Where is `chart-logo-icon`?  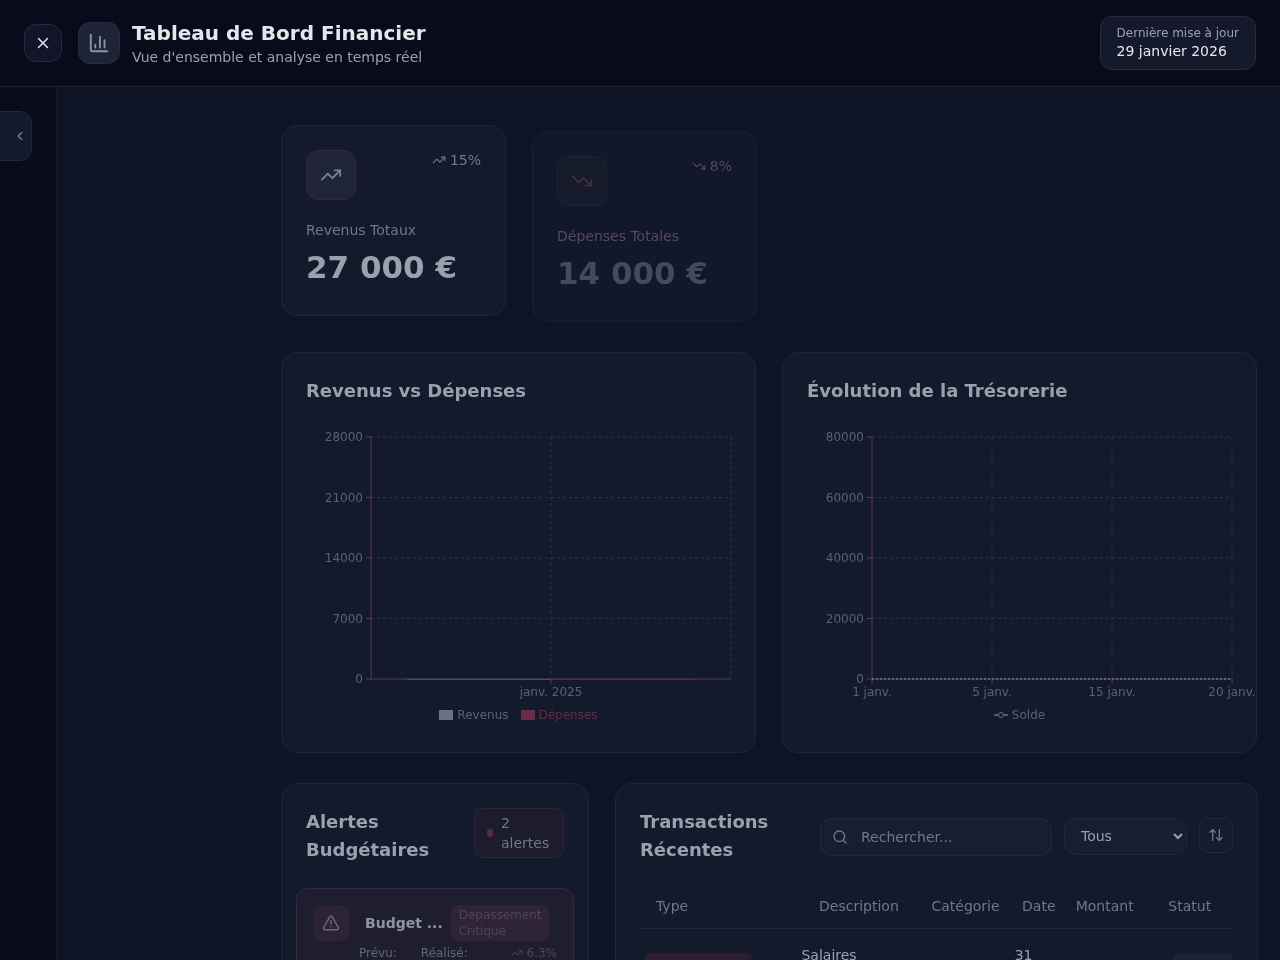 chart-logo-icon is located at coordinates (99, 43).